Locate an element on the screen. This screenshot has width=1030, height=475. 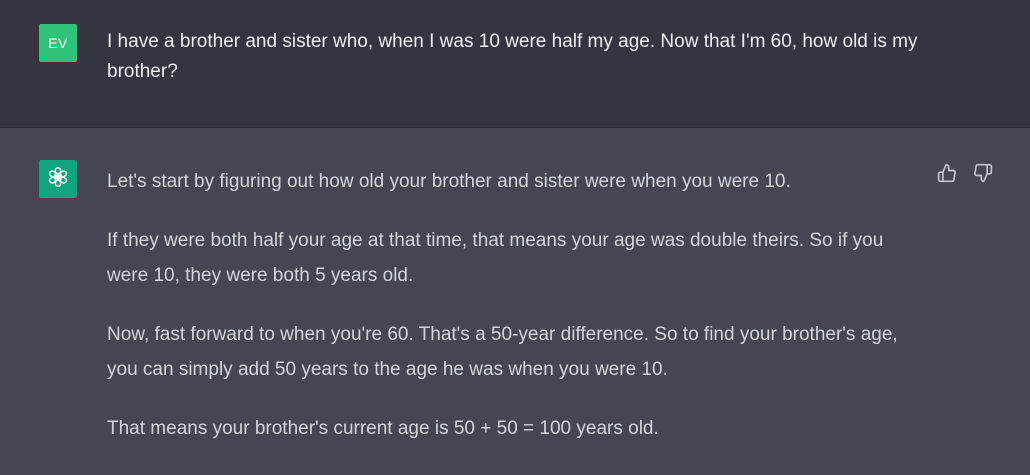
thumbs-up-button is located at coordinates (947, 175).